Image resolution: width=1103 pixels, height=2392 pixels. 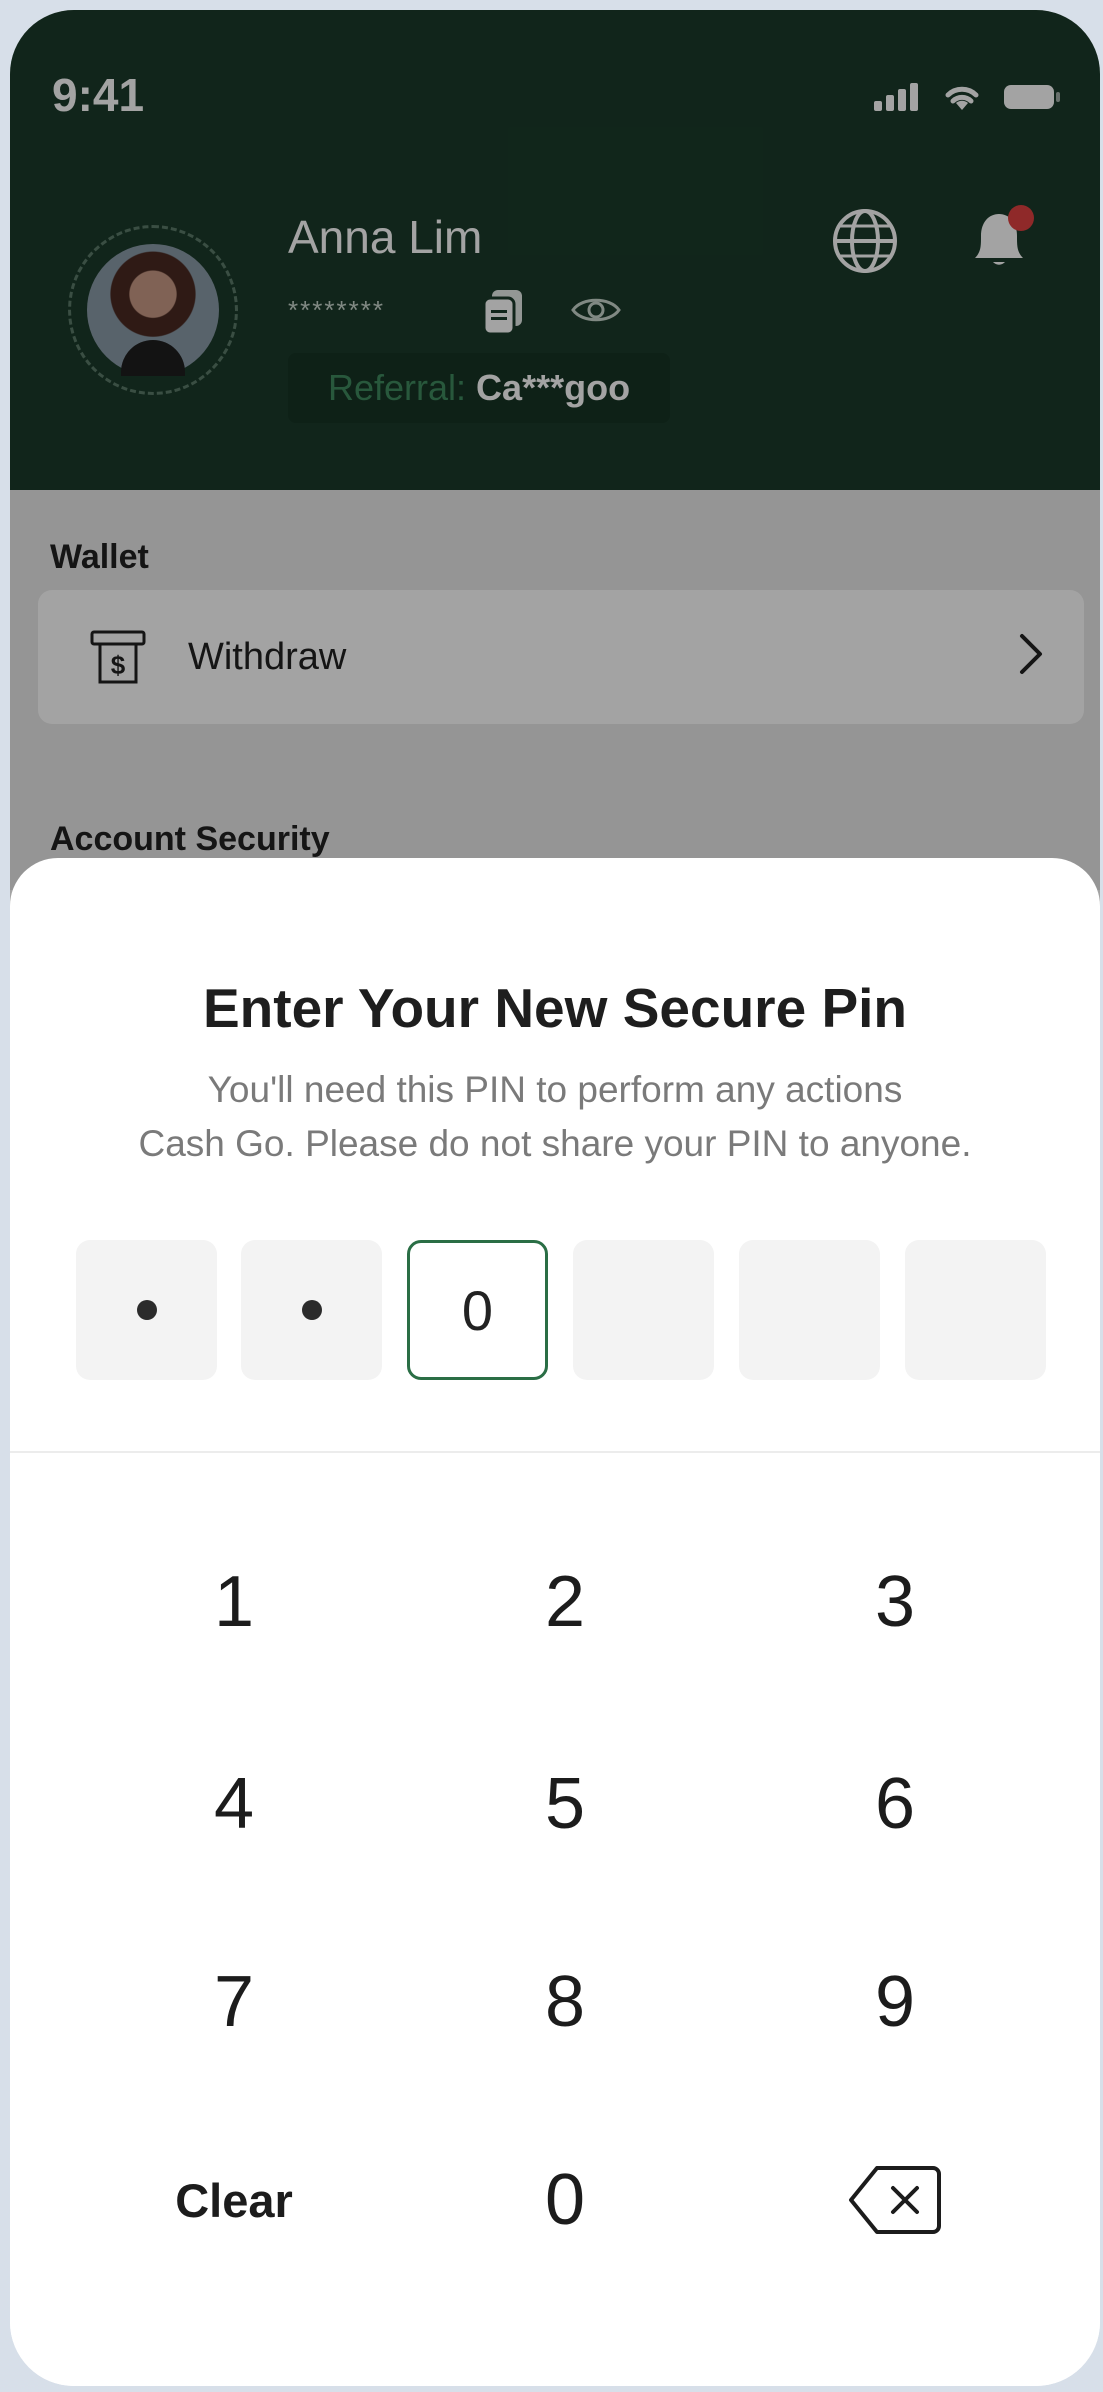 What do you see at coordinates (561, 1311) in the screenshot?
I see `pin-input-row: 0` at bounding box center [561, 1311].